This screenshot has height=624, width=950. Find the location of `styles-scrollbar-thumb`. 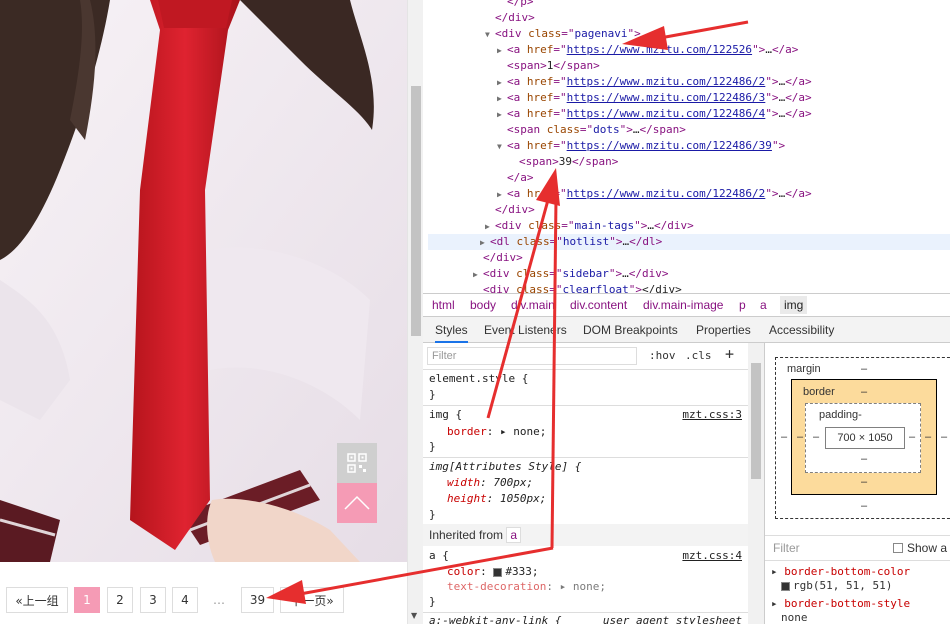

styles-scrollbar-thumb is located at coordinates (756, 421).